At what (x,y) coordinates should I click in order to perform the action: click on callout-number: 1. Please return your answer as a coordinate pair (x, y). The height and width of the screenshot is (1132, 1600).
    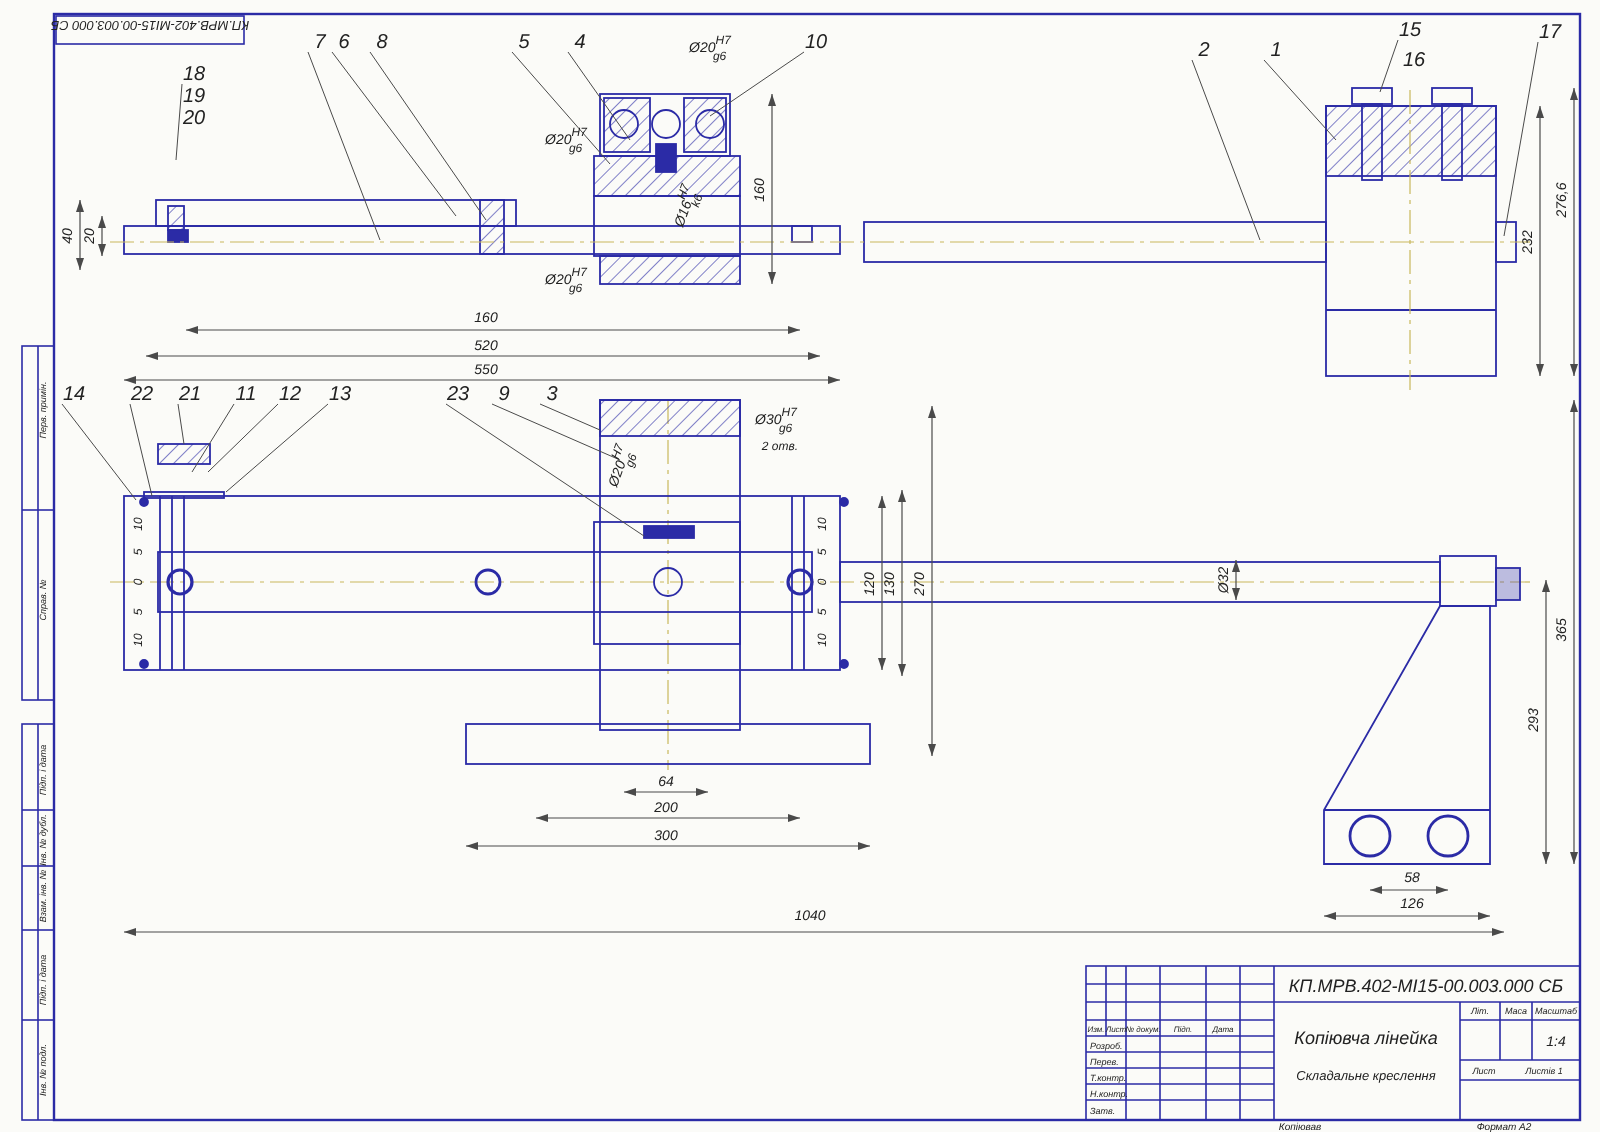
    Looking at the image, I should click on (1276, 51).